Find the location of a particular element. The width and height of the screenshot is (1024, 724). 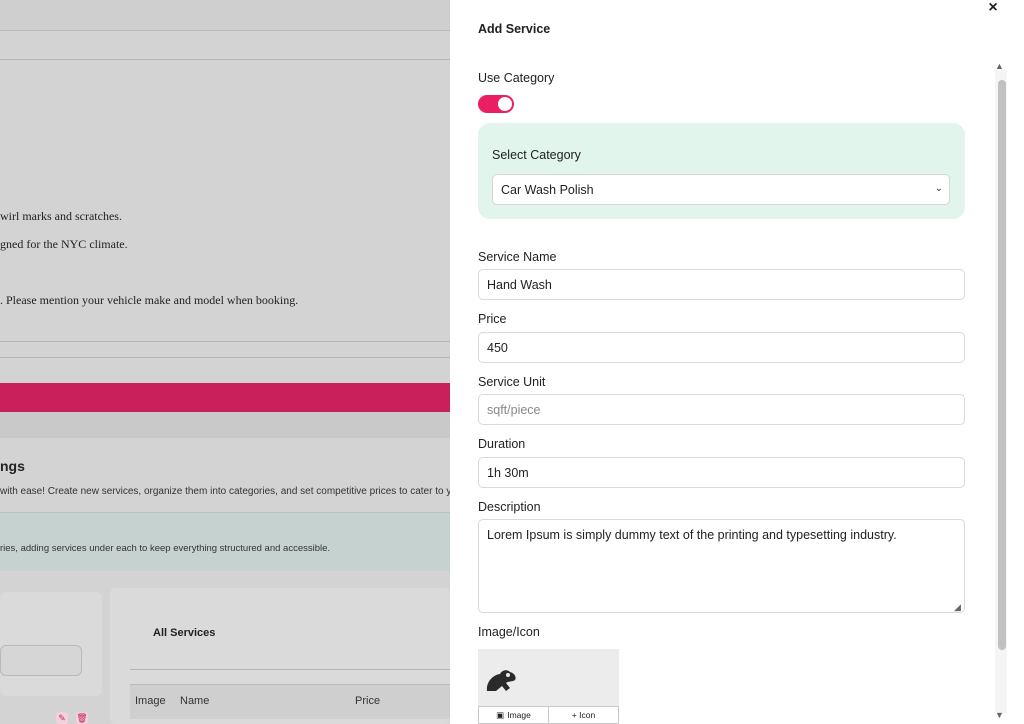

category-search-input is located at coordinates (41, 660).